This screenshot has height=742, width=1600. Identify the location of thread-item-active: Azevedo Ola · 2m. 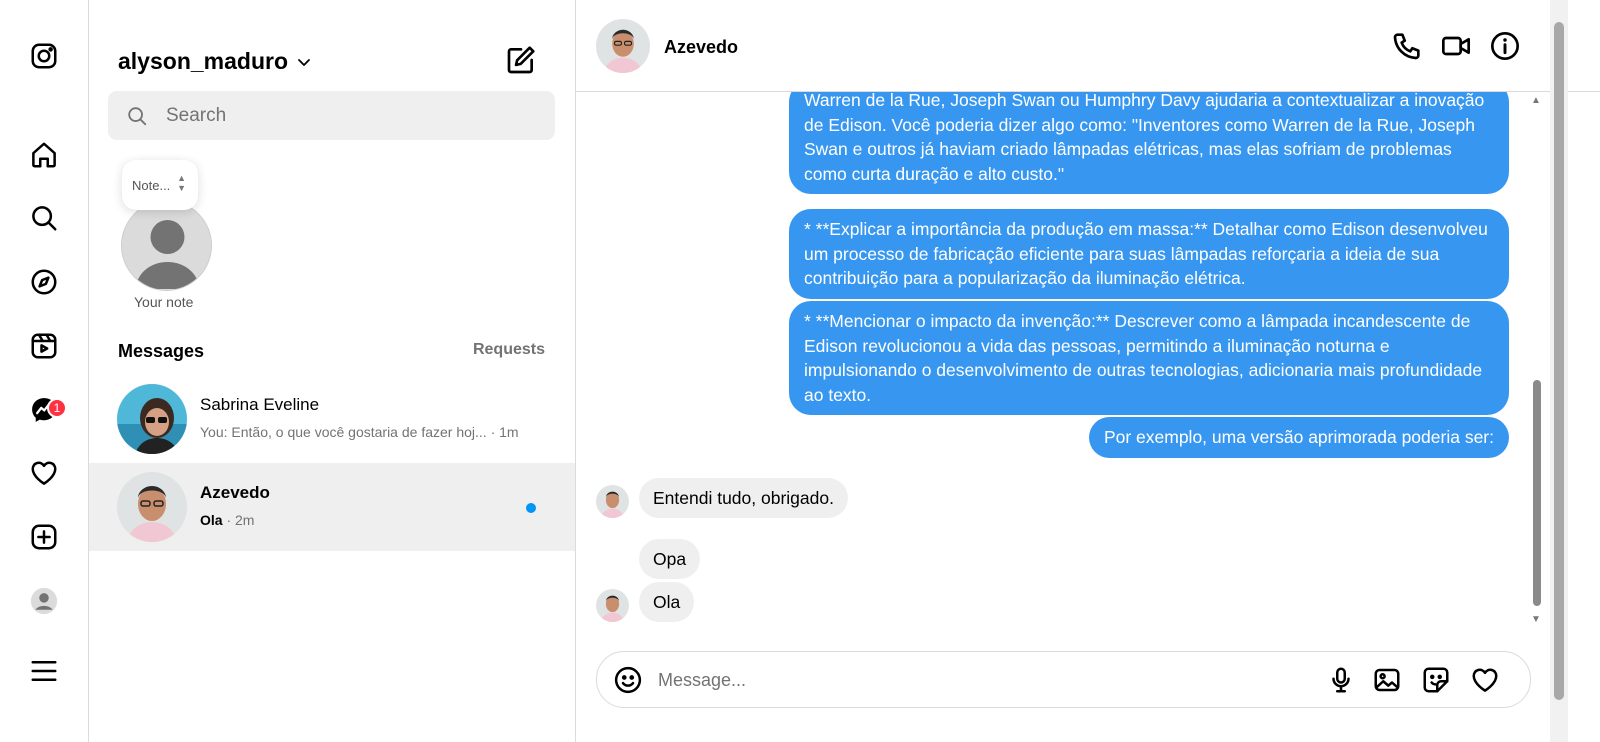
(332, 507).